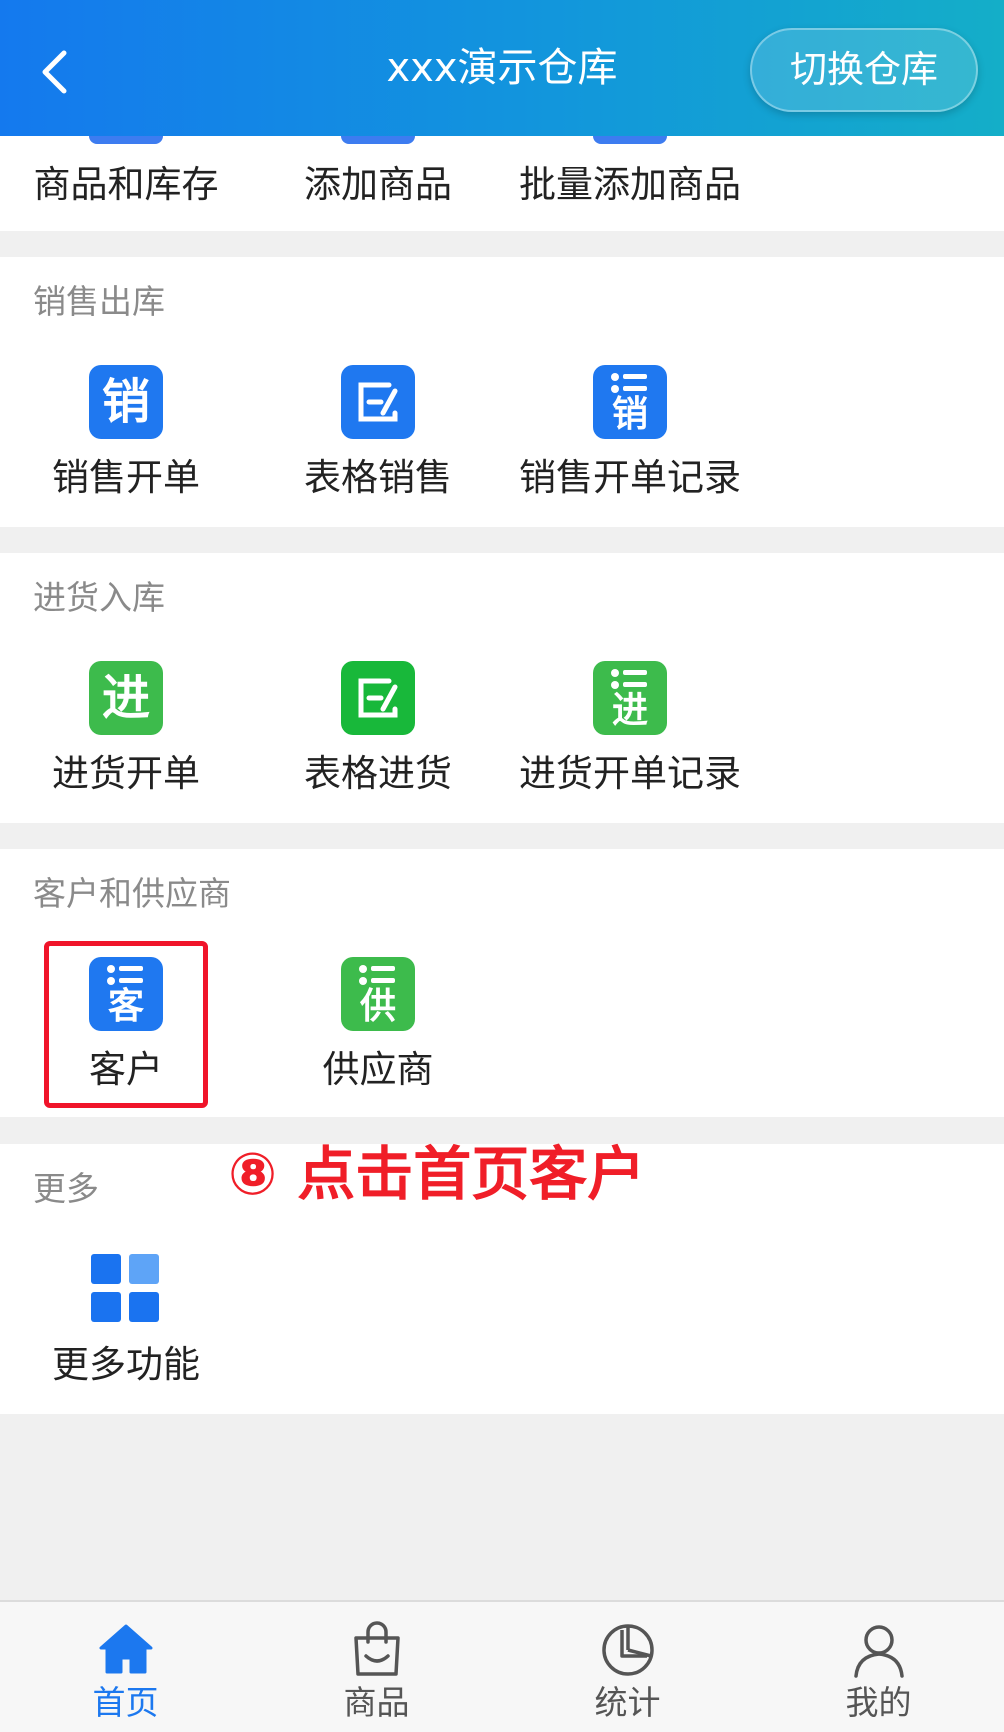 The width and height of the screenshot is (1004, 1732). Describe the element at coordinates (630, 402) in the screenshot. I see `sales-records-icon: 销` at that location.